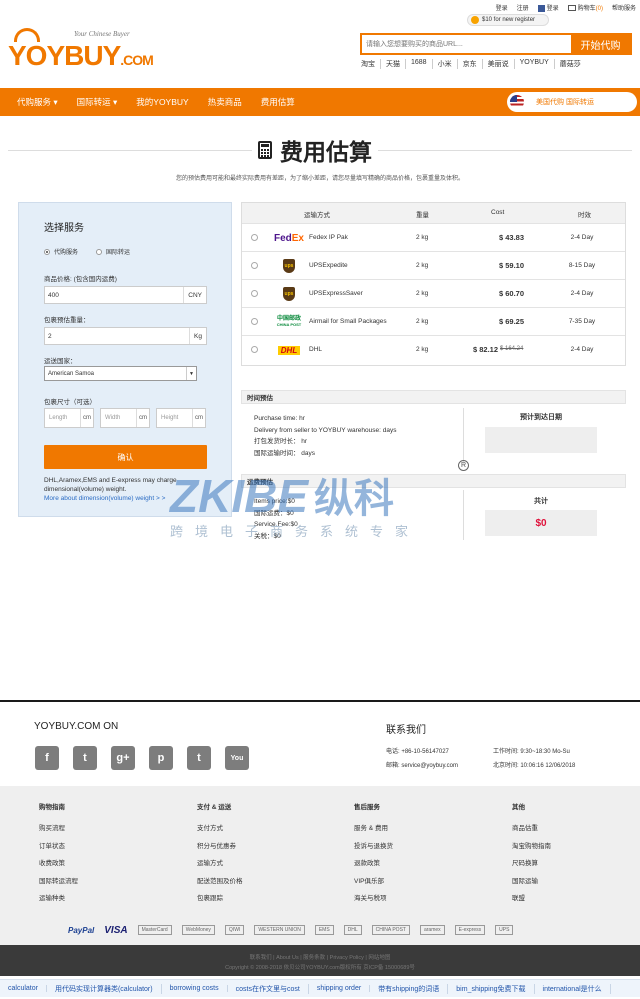  I want to click on us-service-pill: 美国代购 国际转运, so click(572, 102).